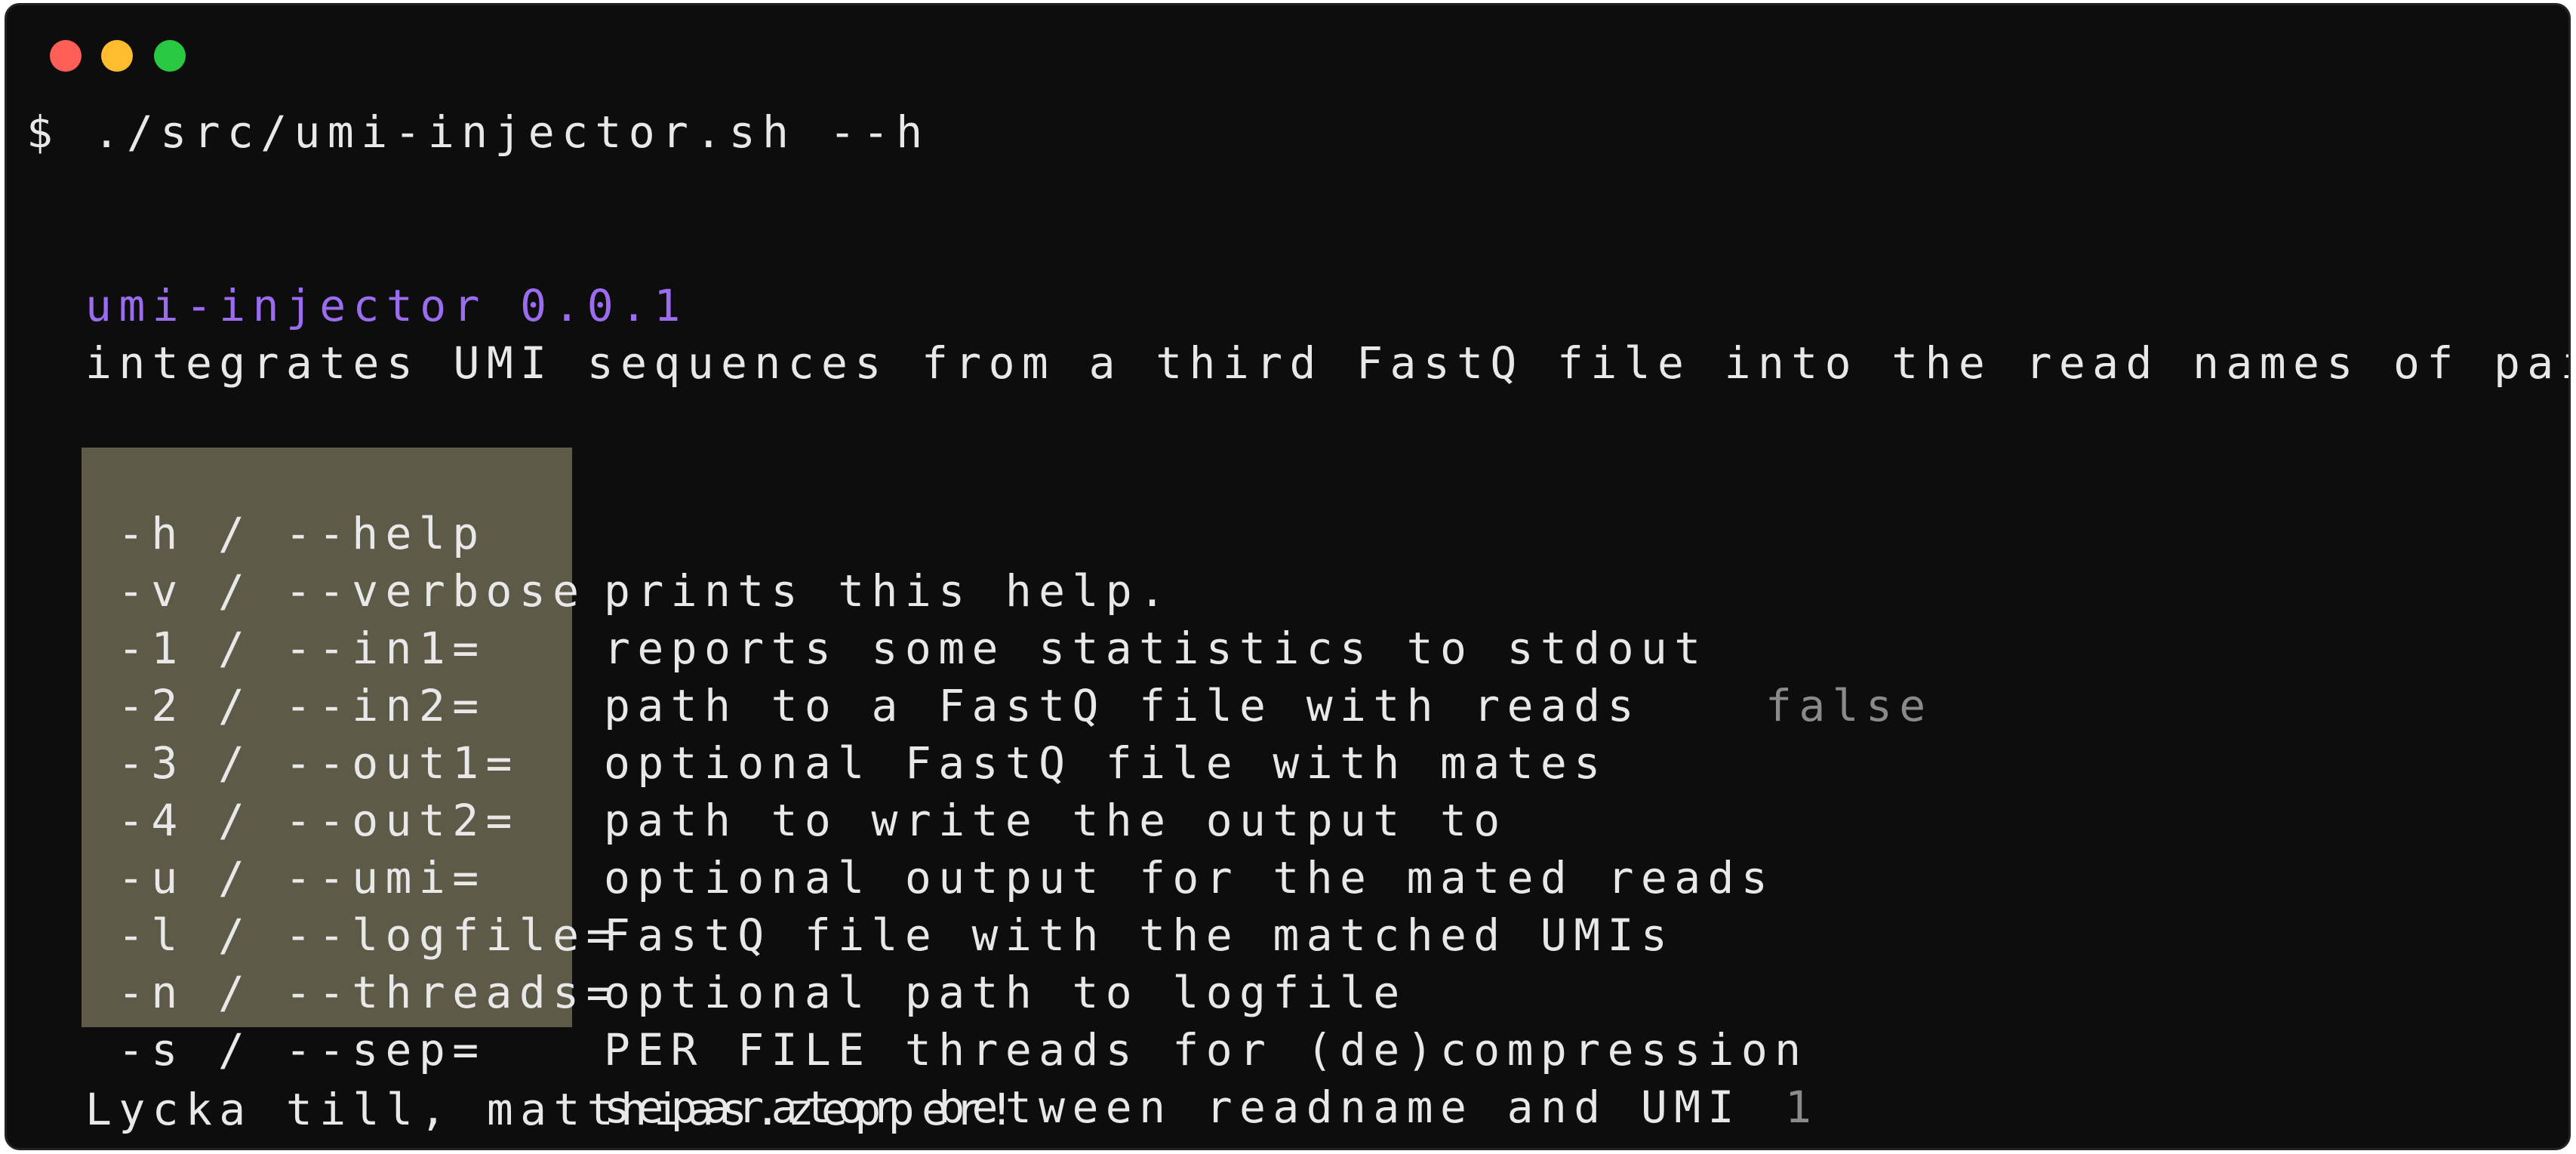 This screenshot has height=1154, width=2576. Describe the element at coordinates (1206, 1050) in the screenshot. I see `option-description: PER FILE threads for (de)compression` at that location.